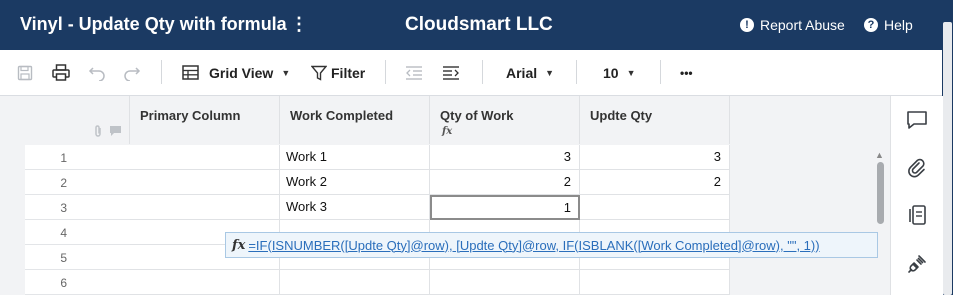 The width and height of the screenshot is (953, 295). I want to click on column-header-updte-qty: Updte Qty, so click(655, 120).